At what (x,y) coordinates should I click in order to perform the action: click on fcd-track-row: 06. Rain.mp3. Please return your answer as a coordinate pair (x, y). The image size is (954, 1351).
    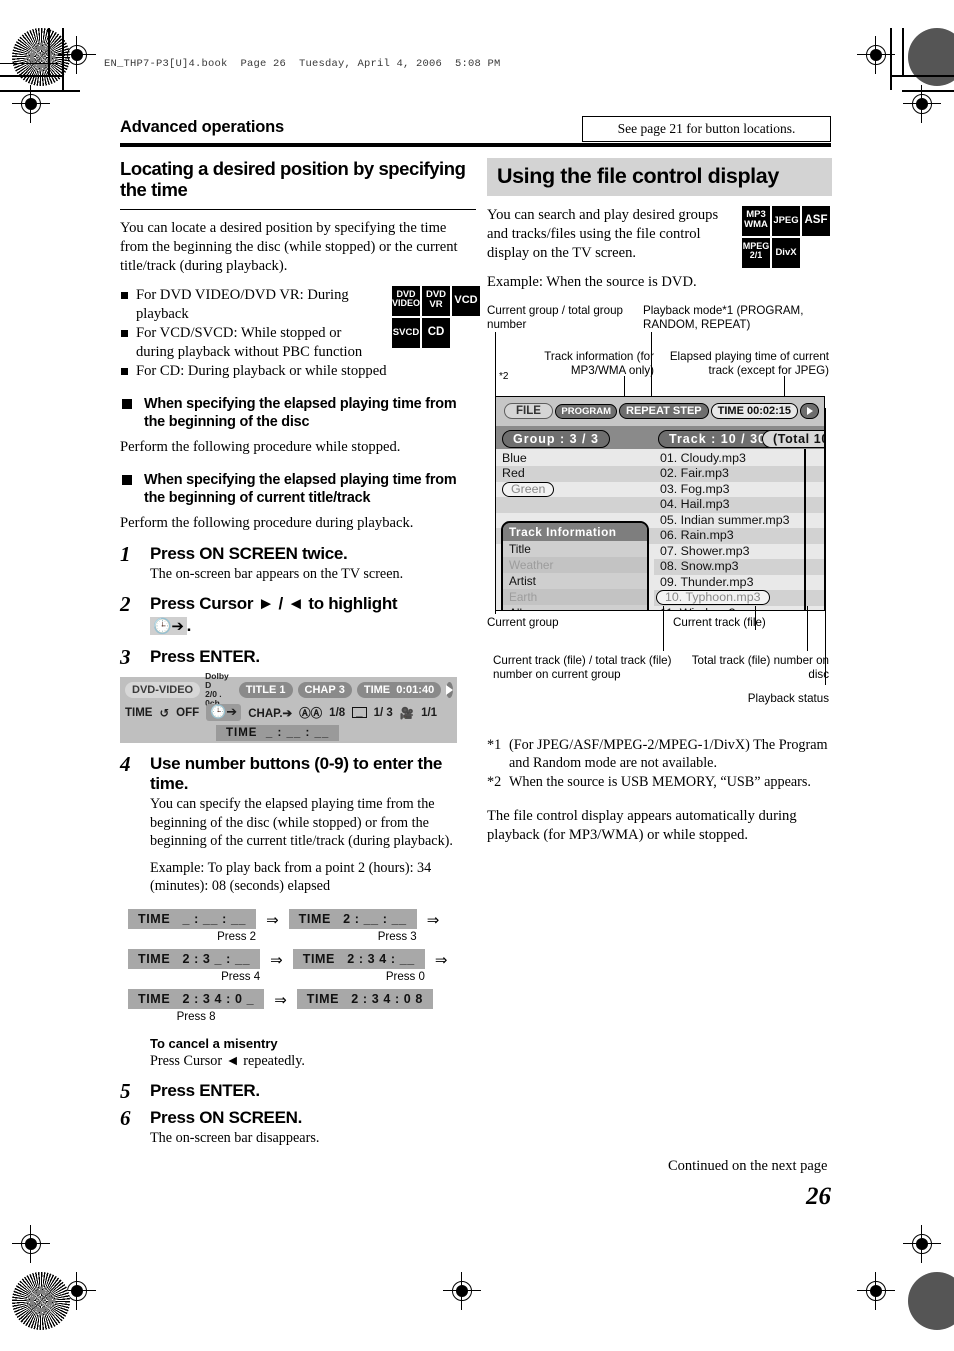
    Looking at the image, I should click on (739, 536).